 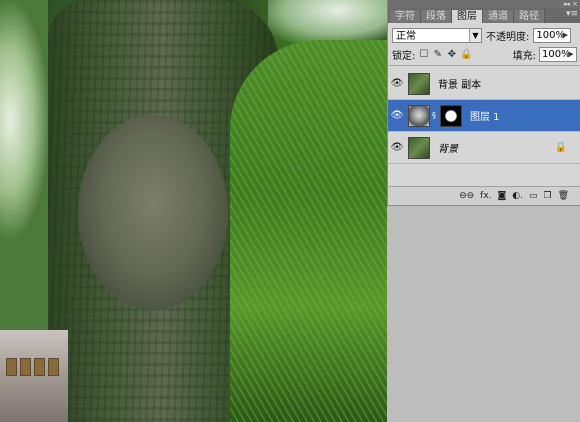 What do you see at coordinates (423, 54) in the screenshot?
I see `lock-transparency-icon: ☐` at bounding box center [423, 54].